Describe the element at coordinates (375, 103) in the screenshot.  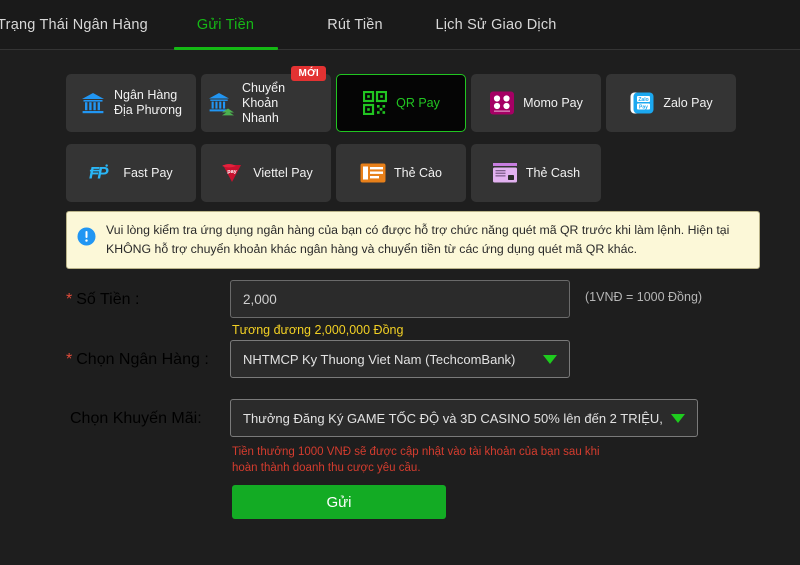
I see `qr-code-icon` at that location.